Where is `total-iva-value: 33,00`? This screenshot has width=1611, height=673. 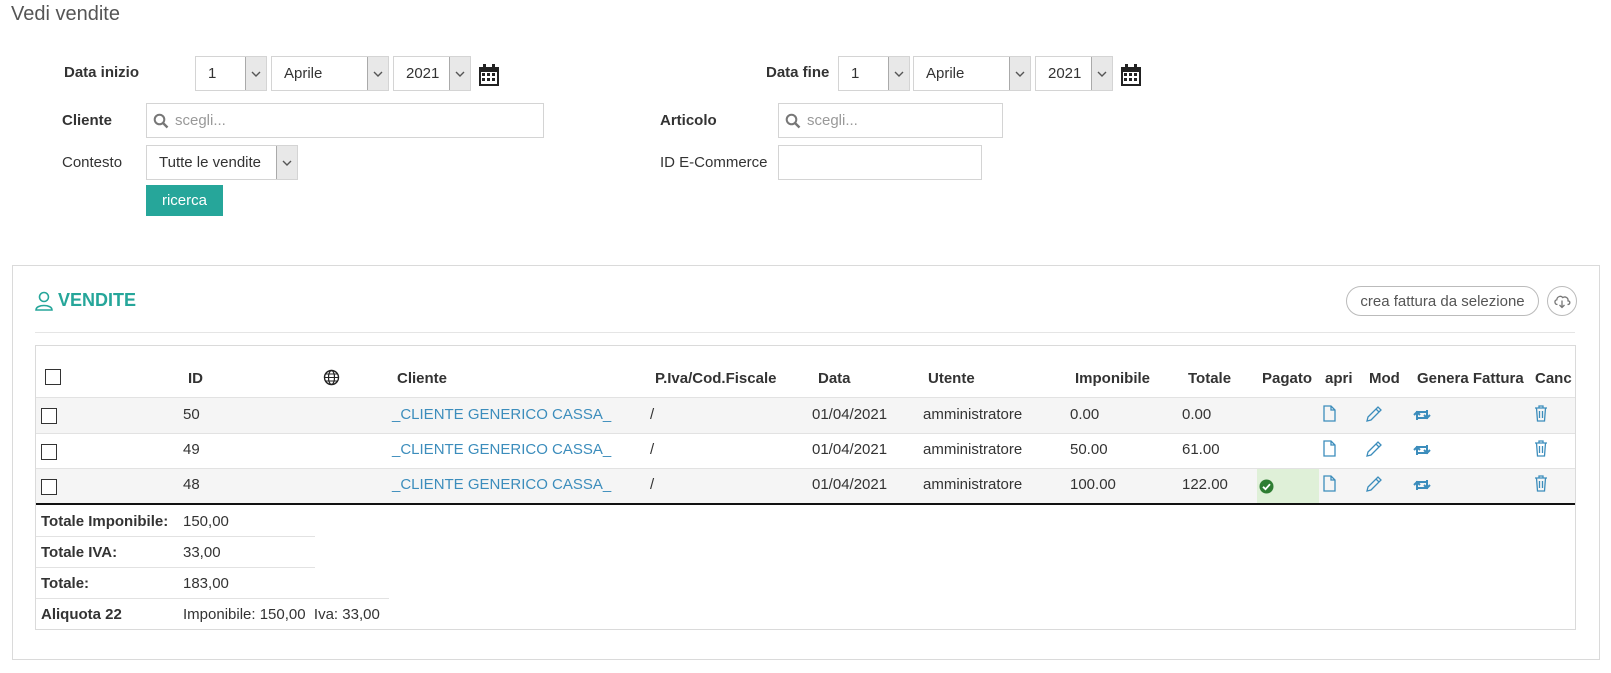 total-iva-value: 33,00 is located at coordinates (202, 552).